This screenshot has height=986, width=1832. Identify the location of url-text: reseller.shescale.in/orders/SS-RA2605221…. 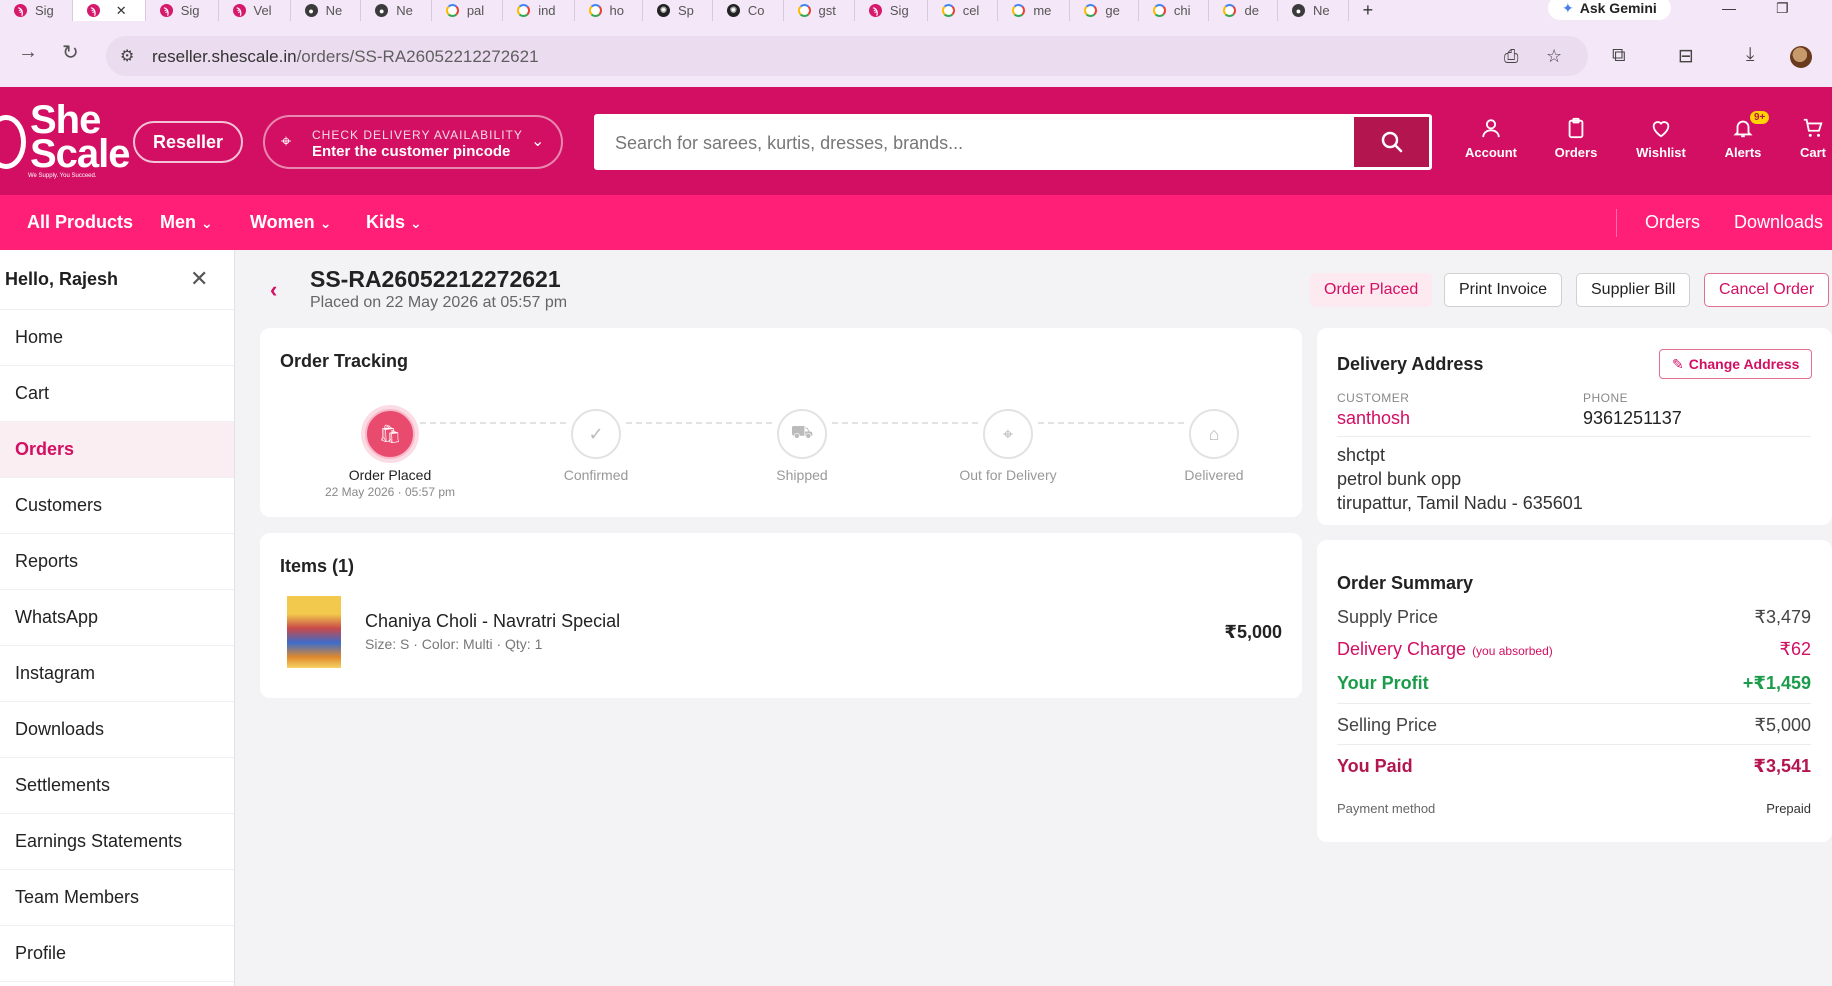
(345, 57).